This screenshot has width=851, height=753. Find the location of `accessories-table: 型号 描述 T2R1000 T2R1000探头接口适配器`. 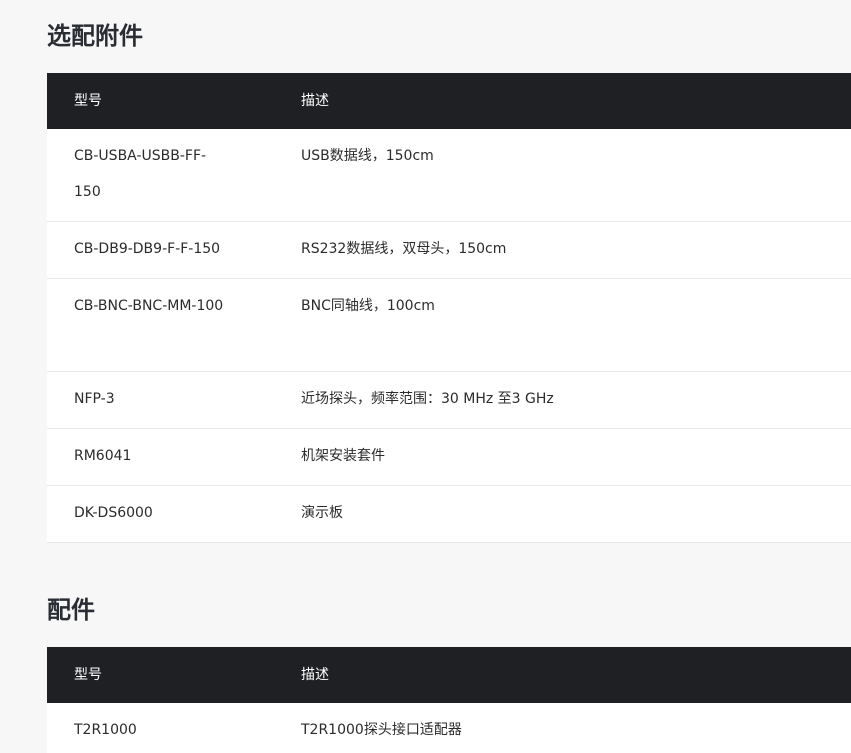

accessories-table: 型号 描述 T2R1000 T2R1000探头接口适配器 is located at coordinates (449, 700).